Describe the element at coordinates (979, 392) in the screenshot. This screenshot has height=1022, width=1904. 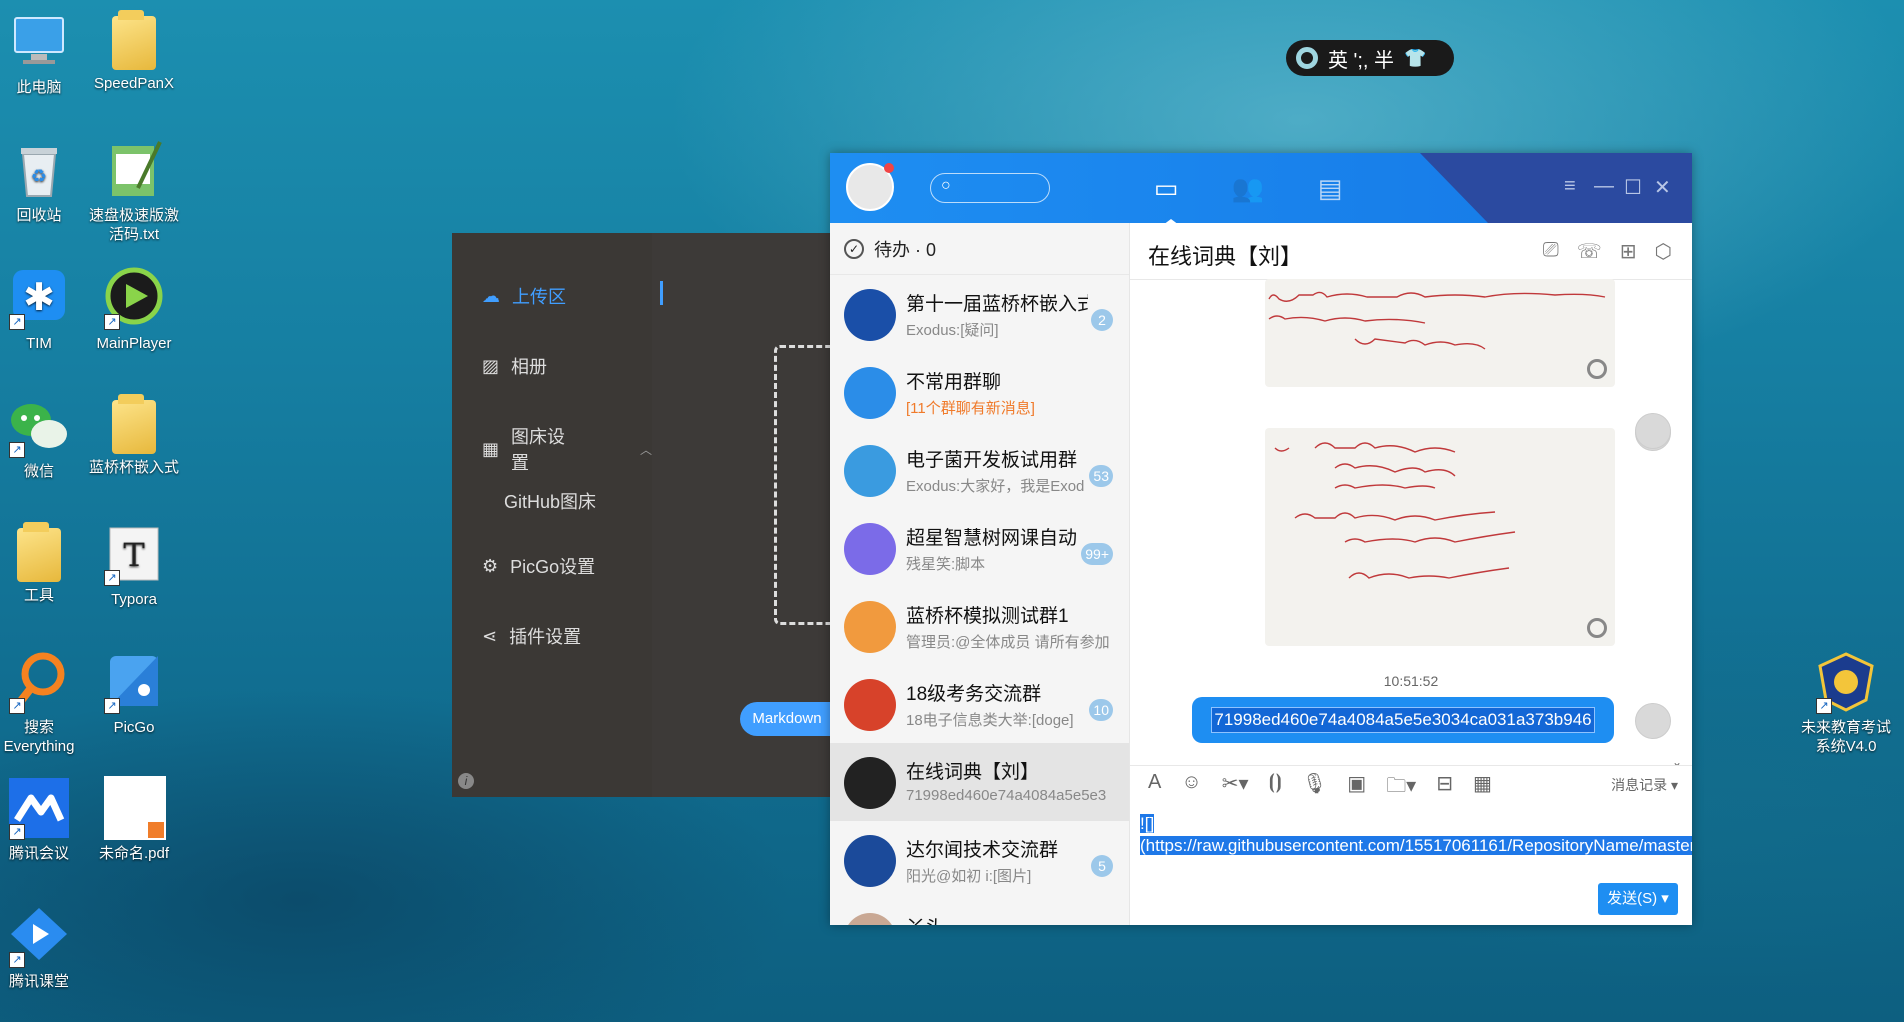
I see `conversation-item: 不常用群聊 [11个群聊有新消息]` at that location.